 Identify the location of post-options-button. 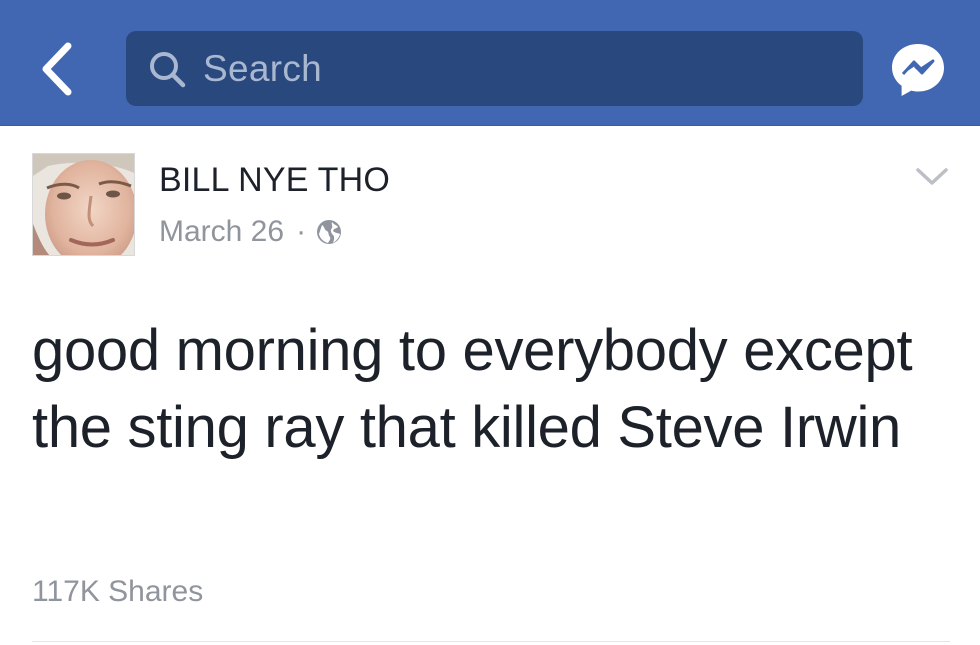
(932, 177).